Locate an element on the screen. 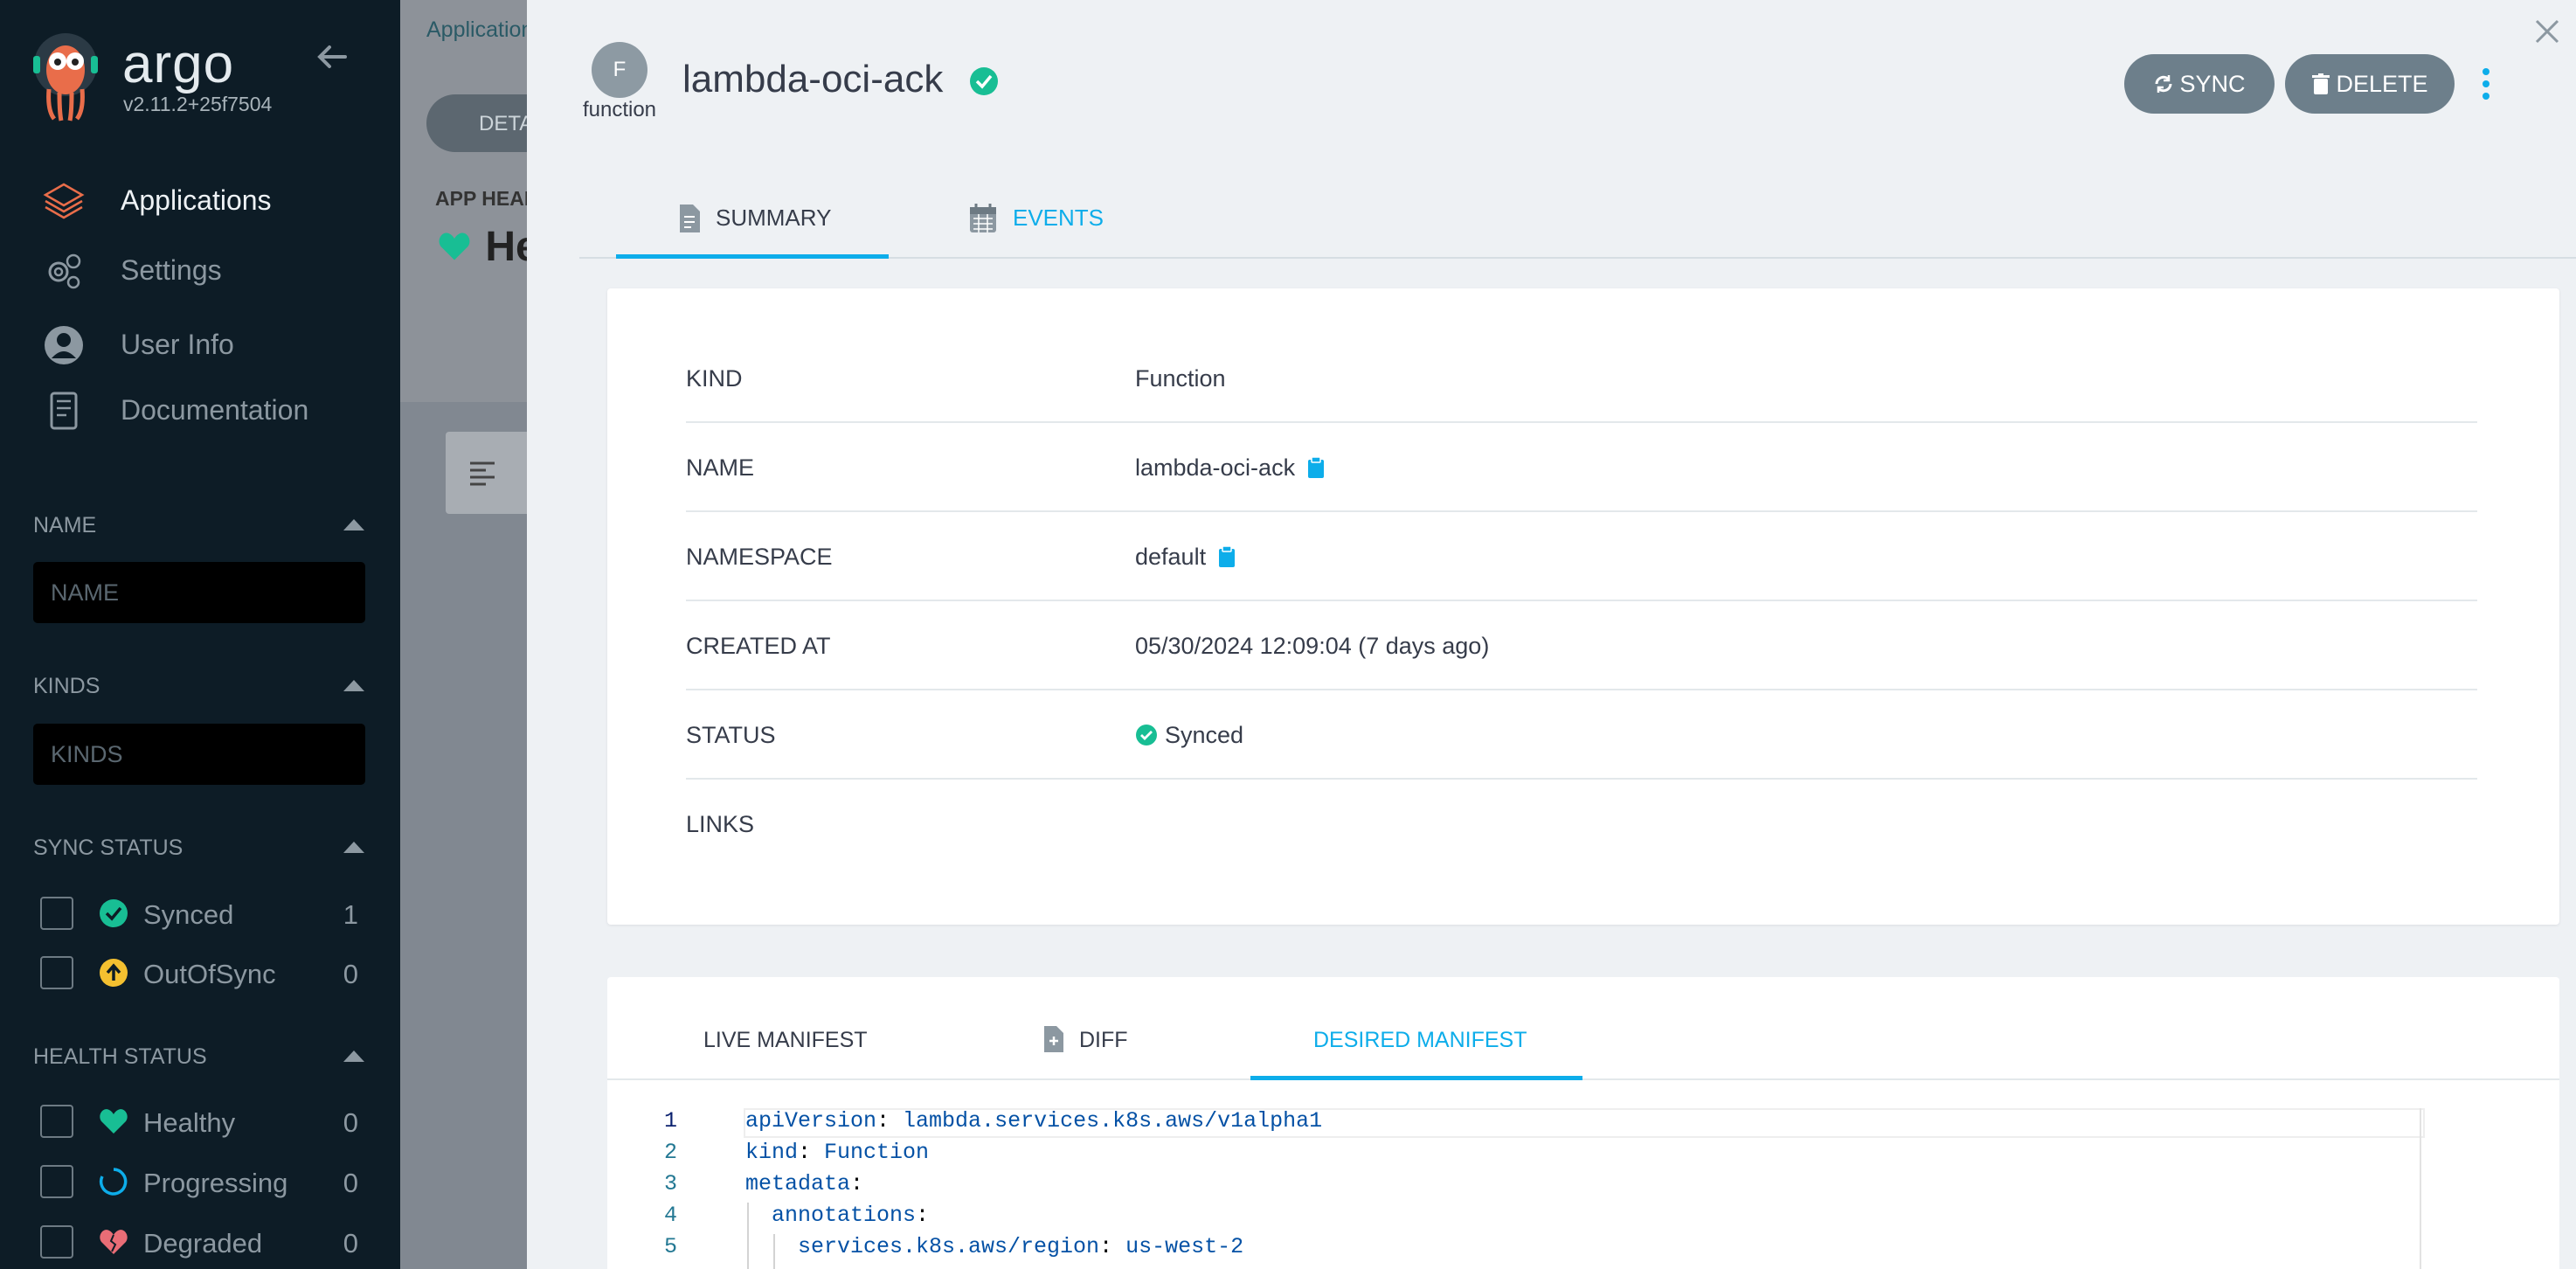 Image resolution: width=2576 pixels, height=1269 pixels. check-circle-icon is located at coordinates (114, 913).